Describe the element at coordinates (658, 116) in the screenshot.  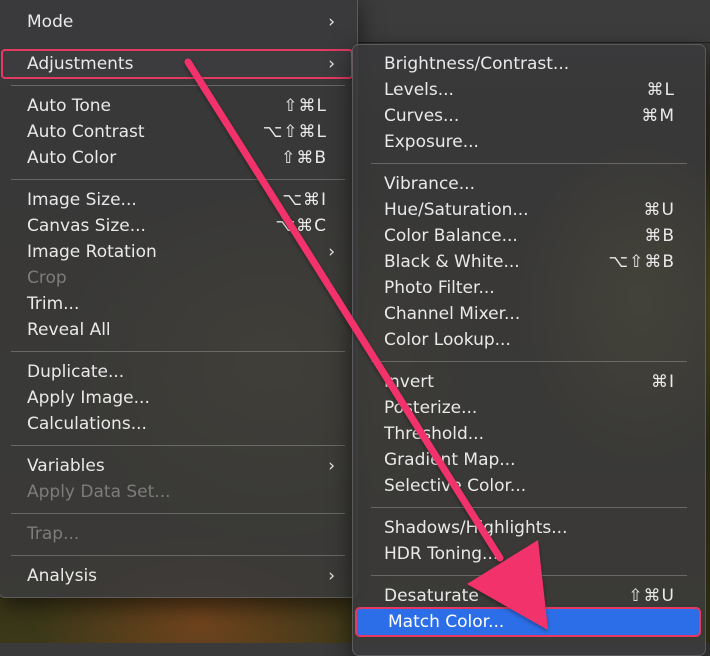
I see `shortcut-label: ⌘M` at that location.